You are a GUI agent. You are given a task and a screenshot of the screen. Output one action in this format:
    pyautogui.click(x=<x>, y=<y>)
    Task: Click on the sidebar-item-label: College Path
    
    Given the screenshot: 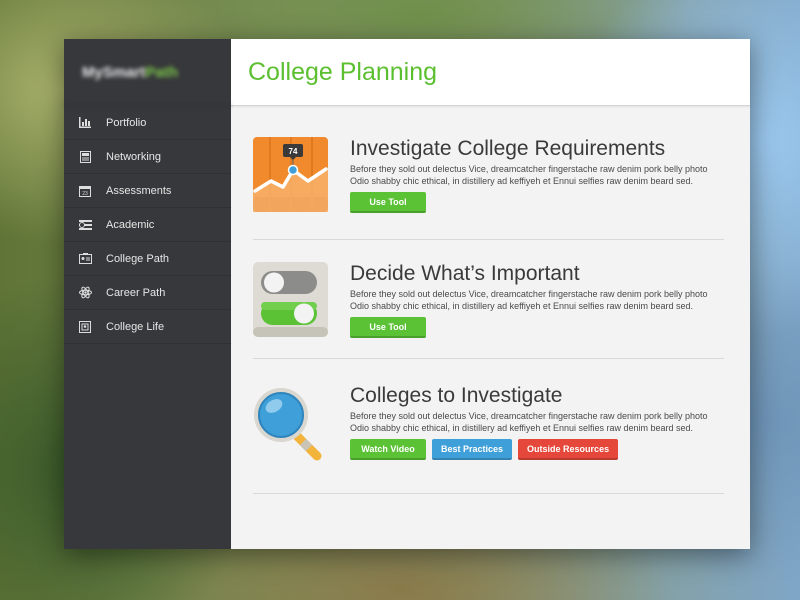 What is the action you would take?
    pyautogui.click(x=137, y=258)
    